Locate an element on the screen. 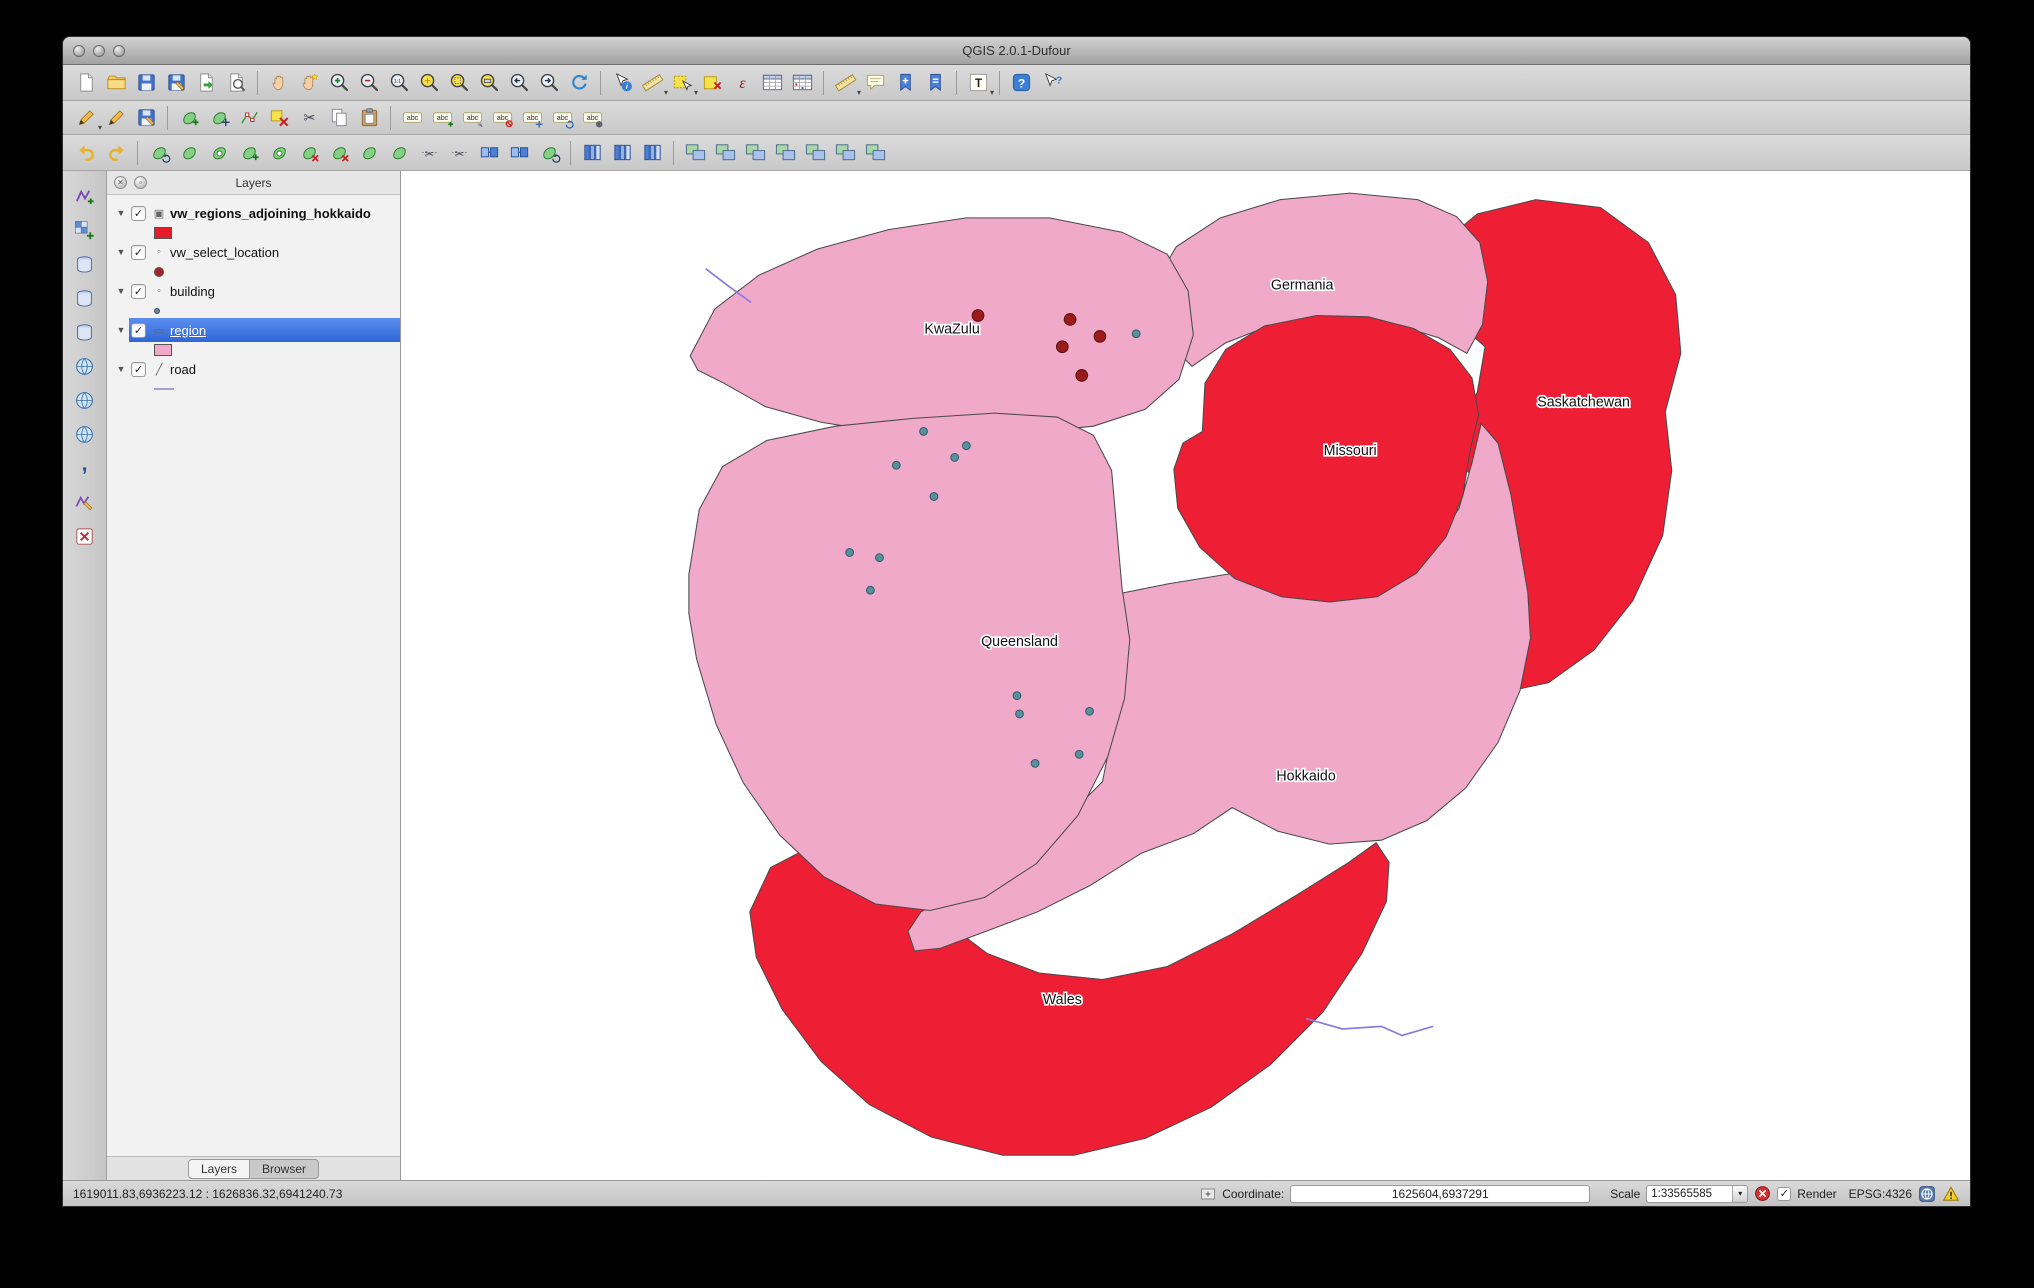 Image resolution: width=2034 pixels, height=1288 pixels. add-wfs-layer-icon is located at coordinates (85, 434).